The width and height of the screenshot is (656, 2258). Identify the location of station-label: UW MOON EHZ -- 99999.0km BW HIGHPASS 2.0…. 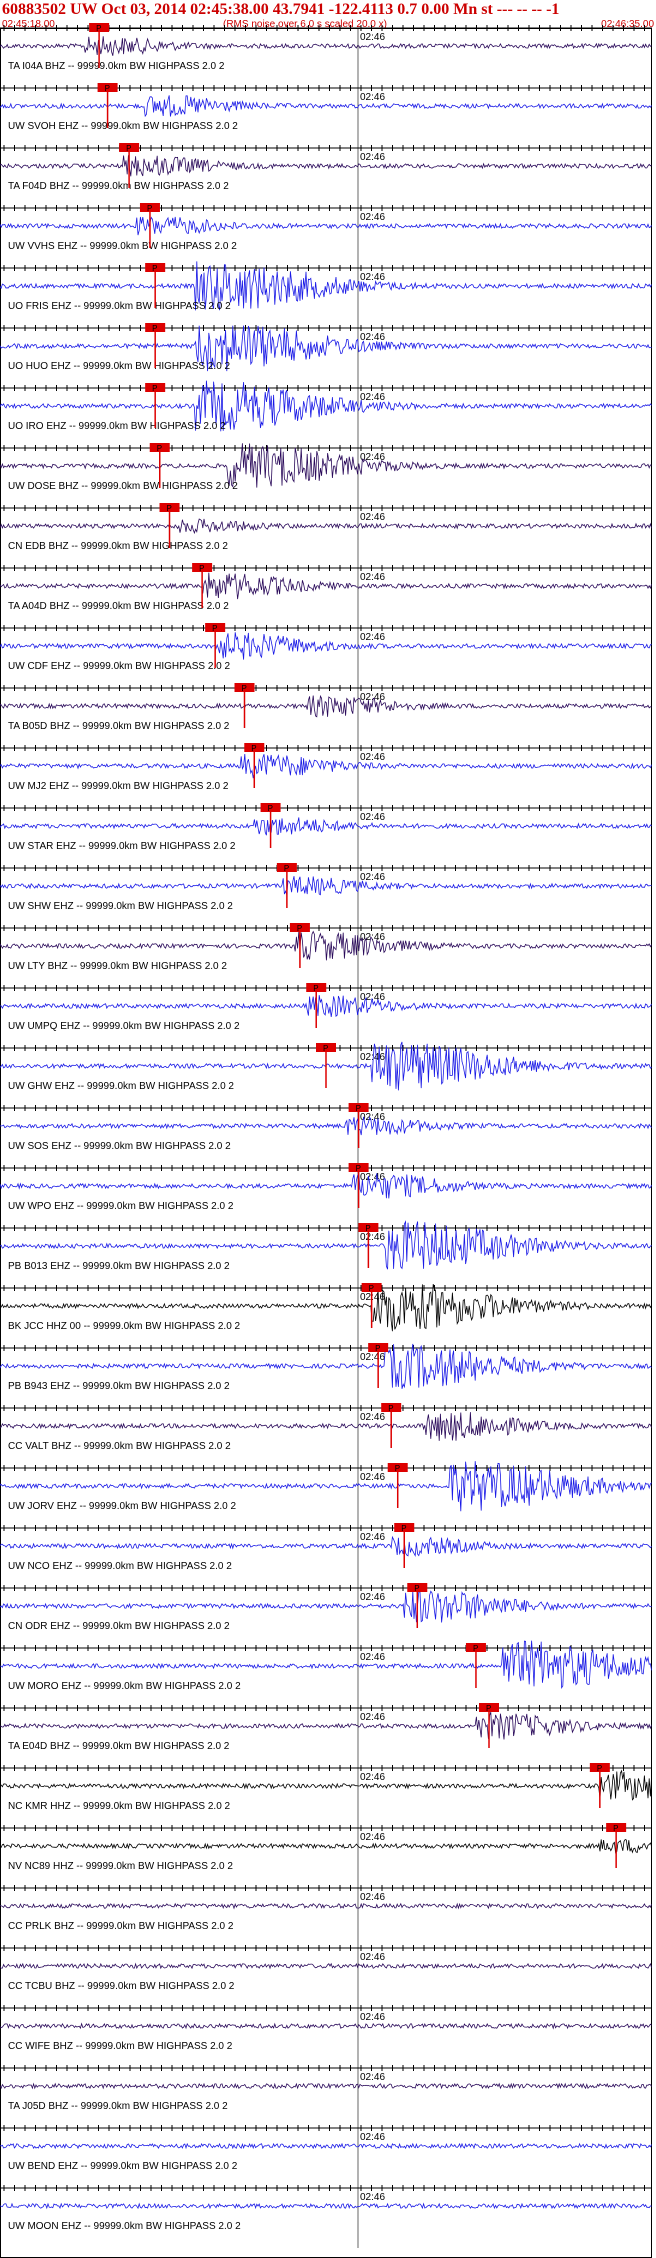
(124, 2226).